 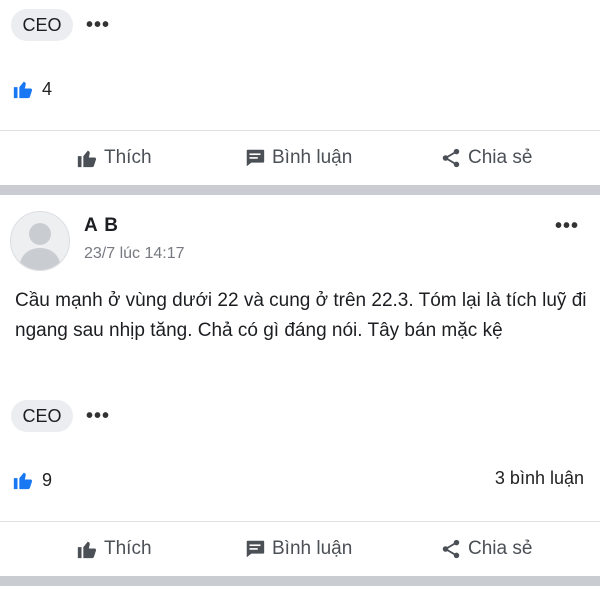 What do you see at coordinates (539, 478) in the screenshot?
I see `comment-count: 3 bình luận` at bounding box center [539, 478].